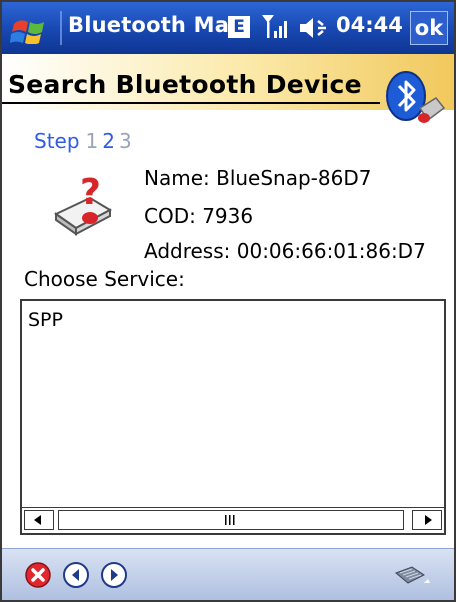 The height and width of the screenshot is (602, 456). Describe the element at coordinates (57, 141) in the screenshot. I see `step-label: Step` at that location.